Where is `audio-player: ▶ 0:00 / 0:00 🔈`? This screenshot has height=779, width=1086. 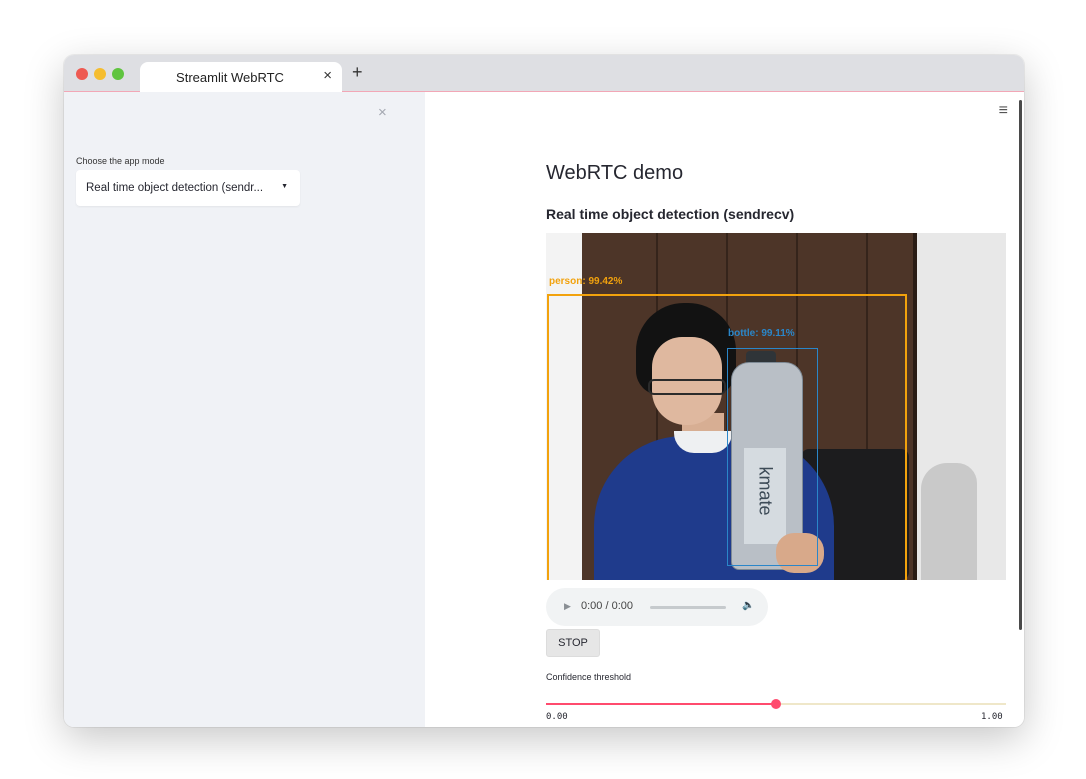
audio-player: ▶ 0:00 / 0:00 🔈 is located at coordinates (657, 607).